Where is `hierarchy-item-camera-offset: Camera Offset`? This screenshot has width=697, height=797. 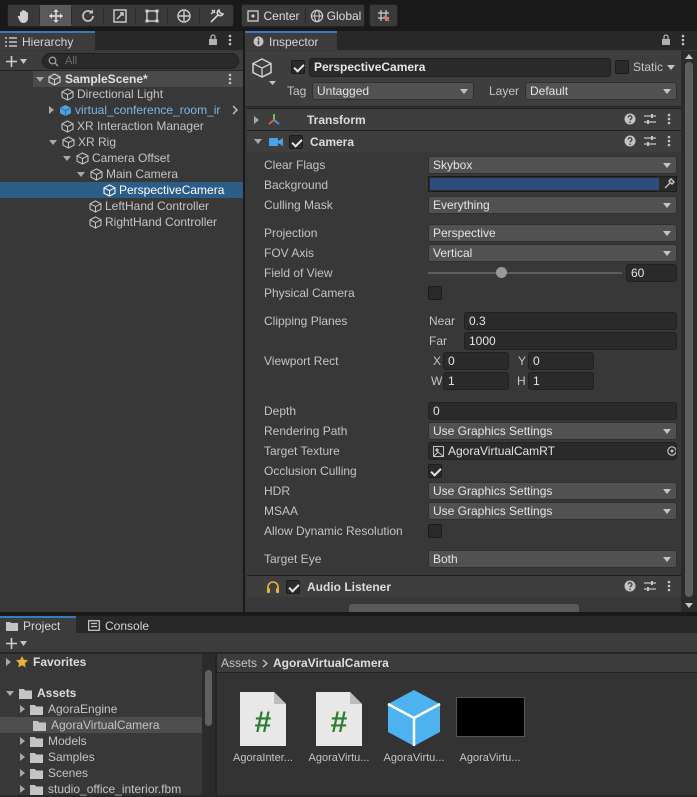 hierarchy-item-camera-offset: Camera Offset is located at coordinates (116, 158).